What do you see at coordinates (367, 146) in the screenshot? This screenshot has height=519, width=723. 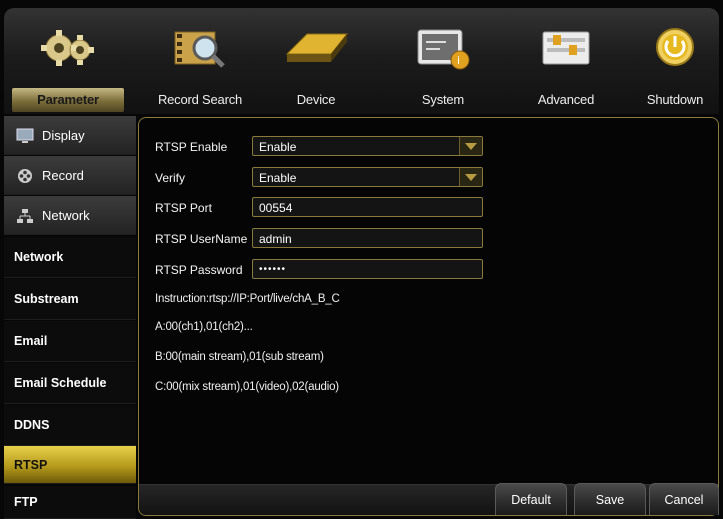 I see `rtsp-enable-select: Enable` at bounding box center [367, 146].